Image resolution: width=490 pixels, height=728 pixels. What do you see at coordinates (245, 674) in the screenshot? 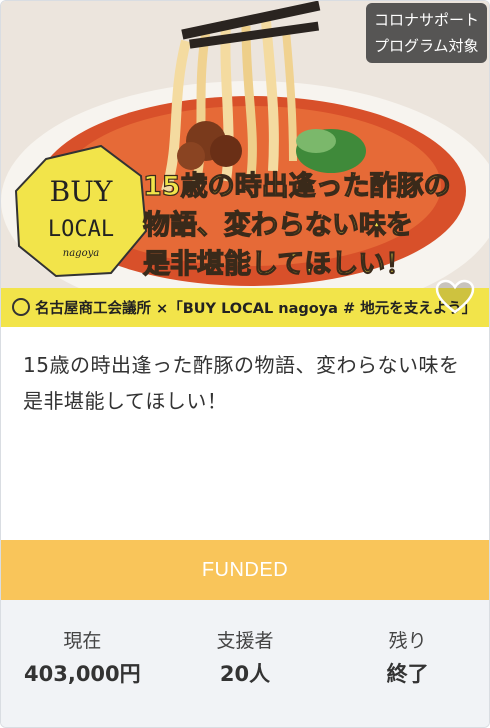
I see `stat-value: 20人` at bounding box center [245, 674].